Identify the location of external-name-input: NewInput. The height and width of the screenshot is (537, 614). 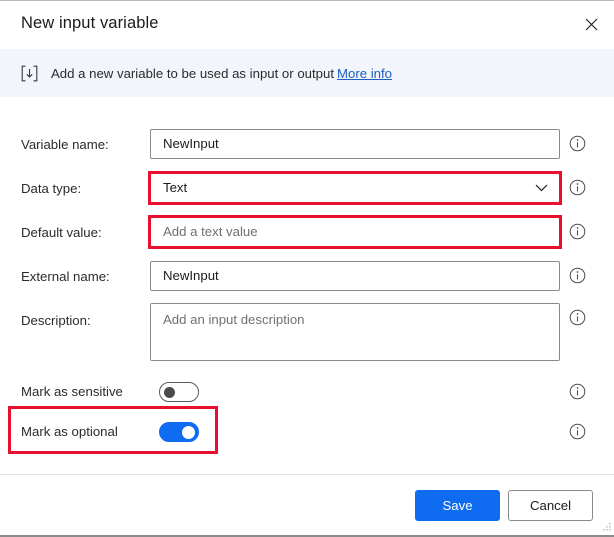
(355, 276).